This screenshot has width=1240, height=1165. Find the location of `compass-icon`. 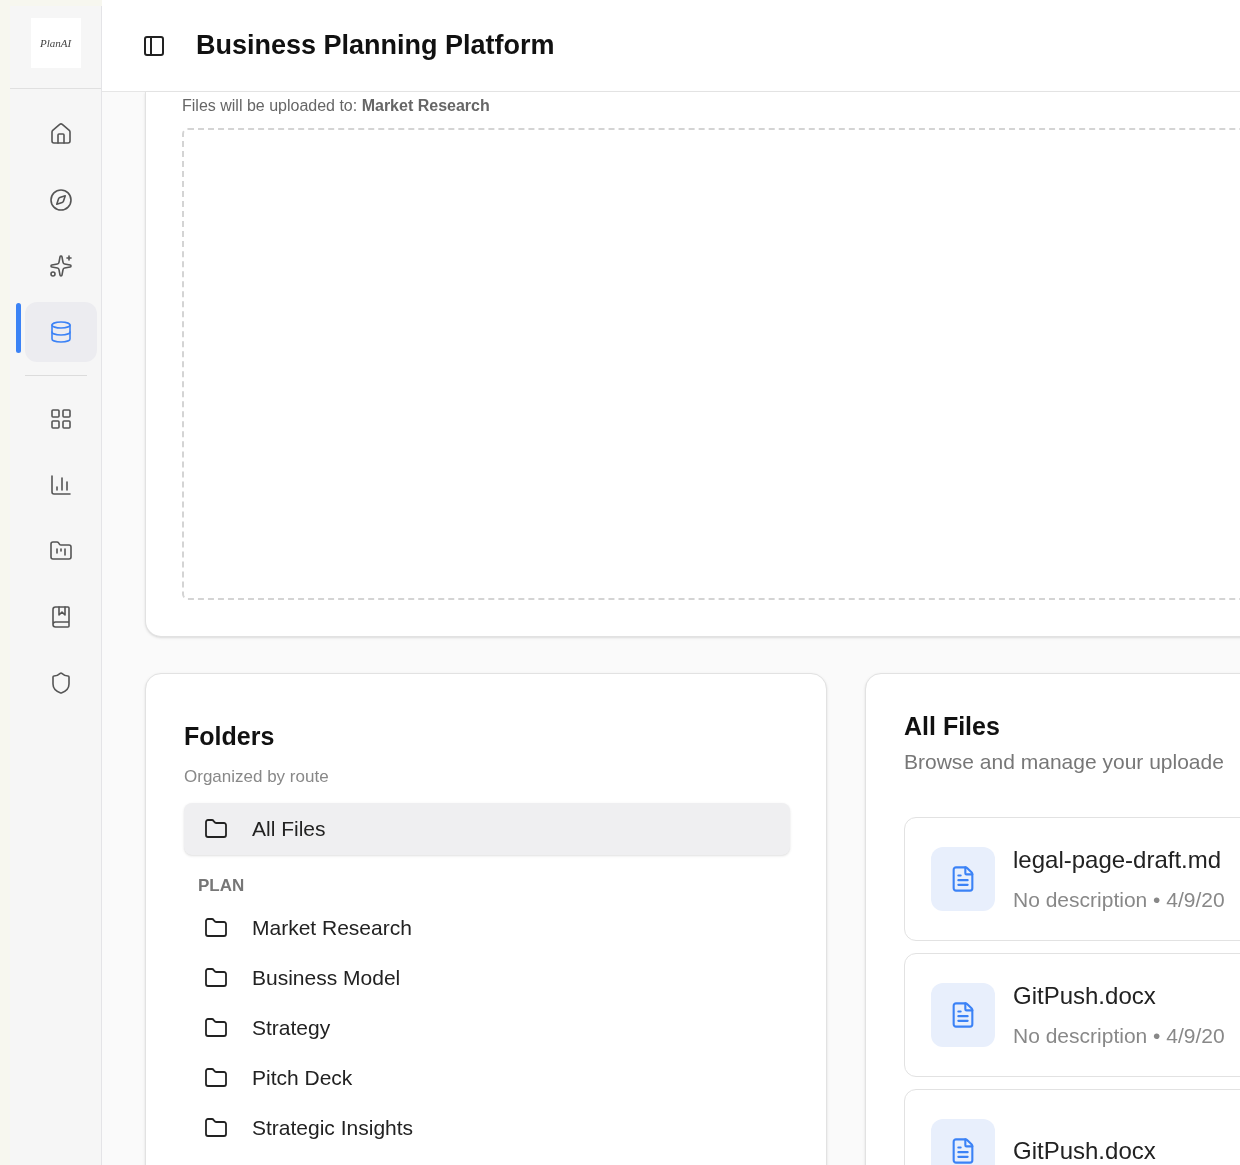

compass-icon is located at coordinates (60, 200).